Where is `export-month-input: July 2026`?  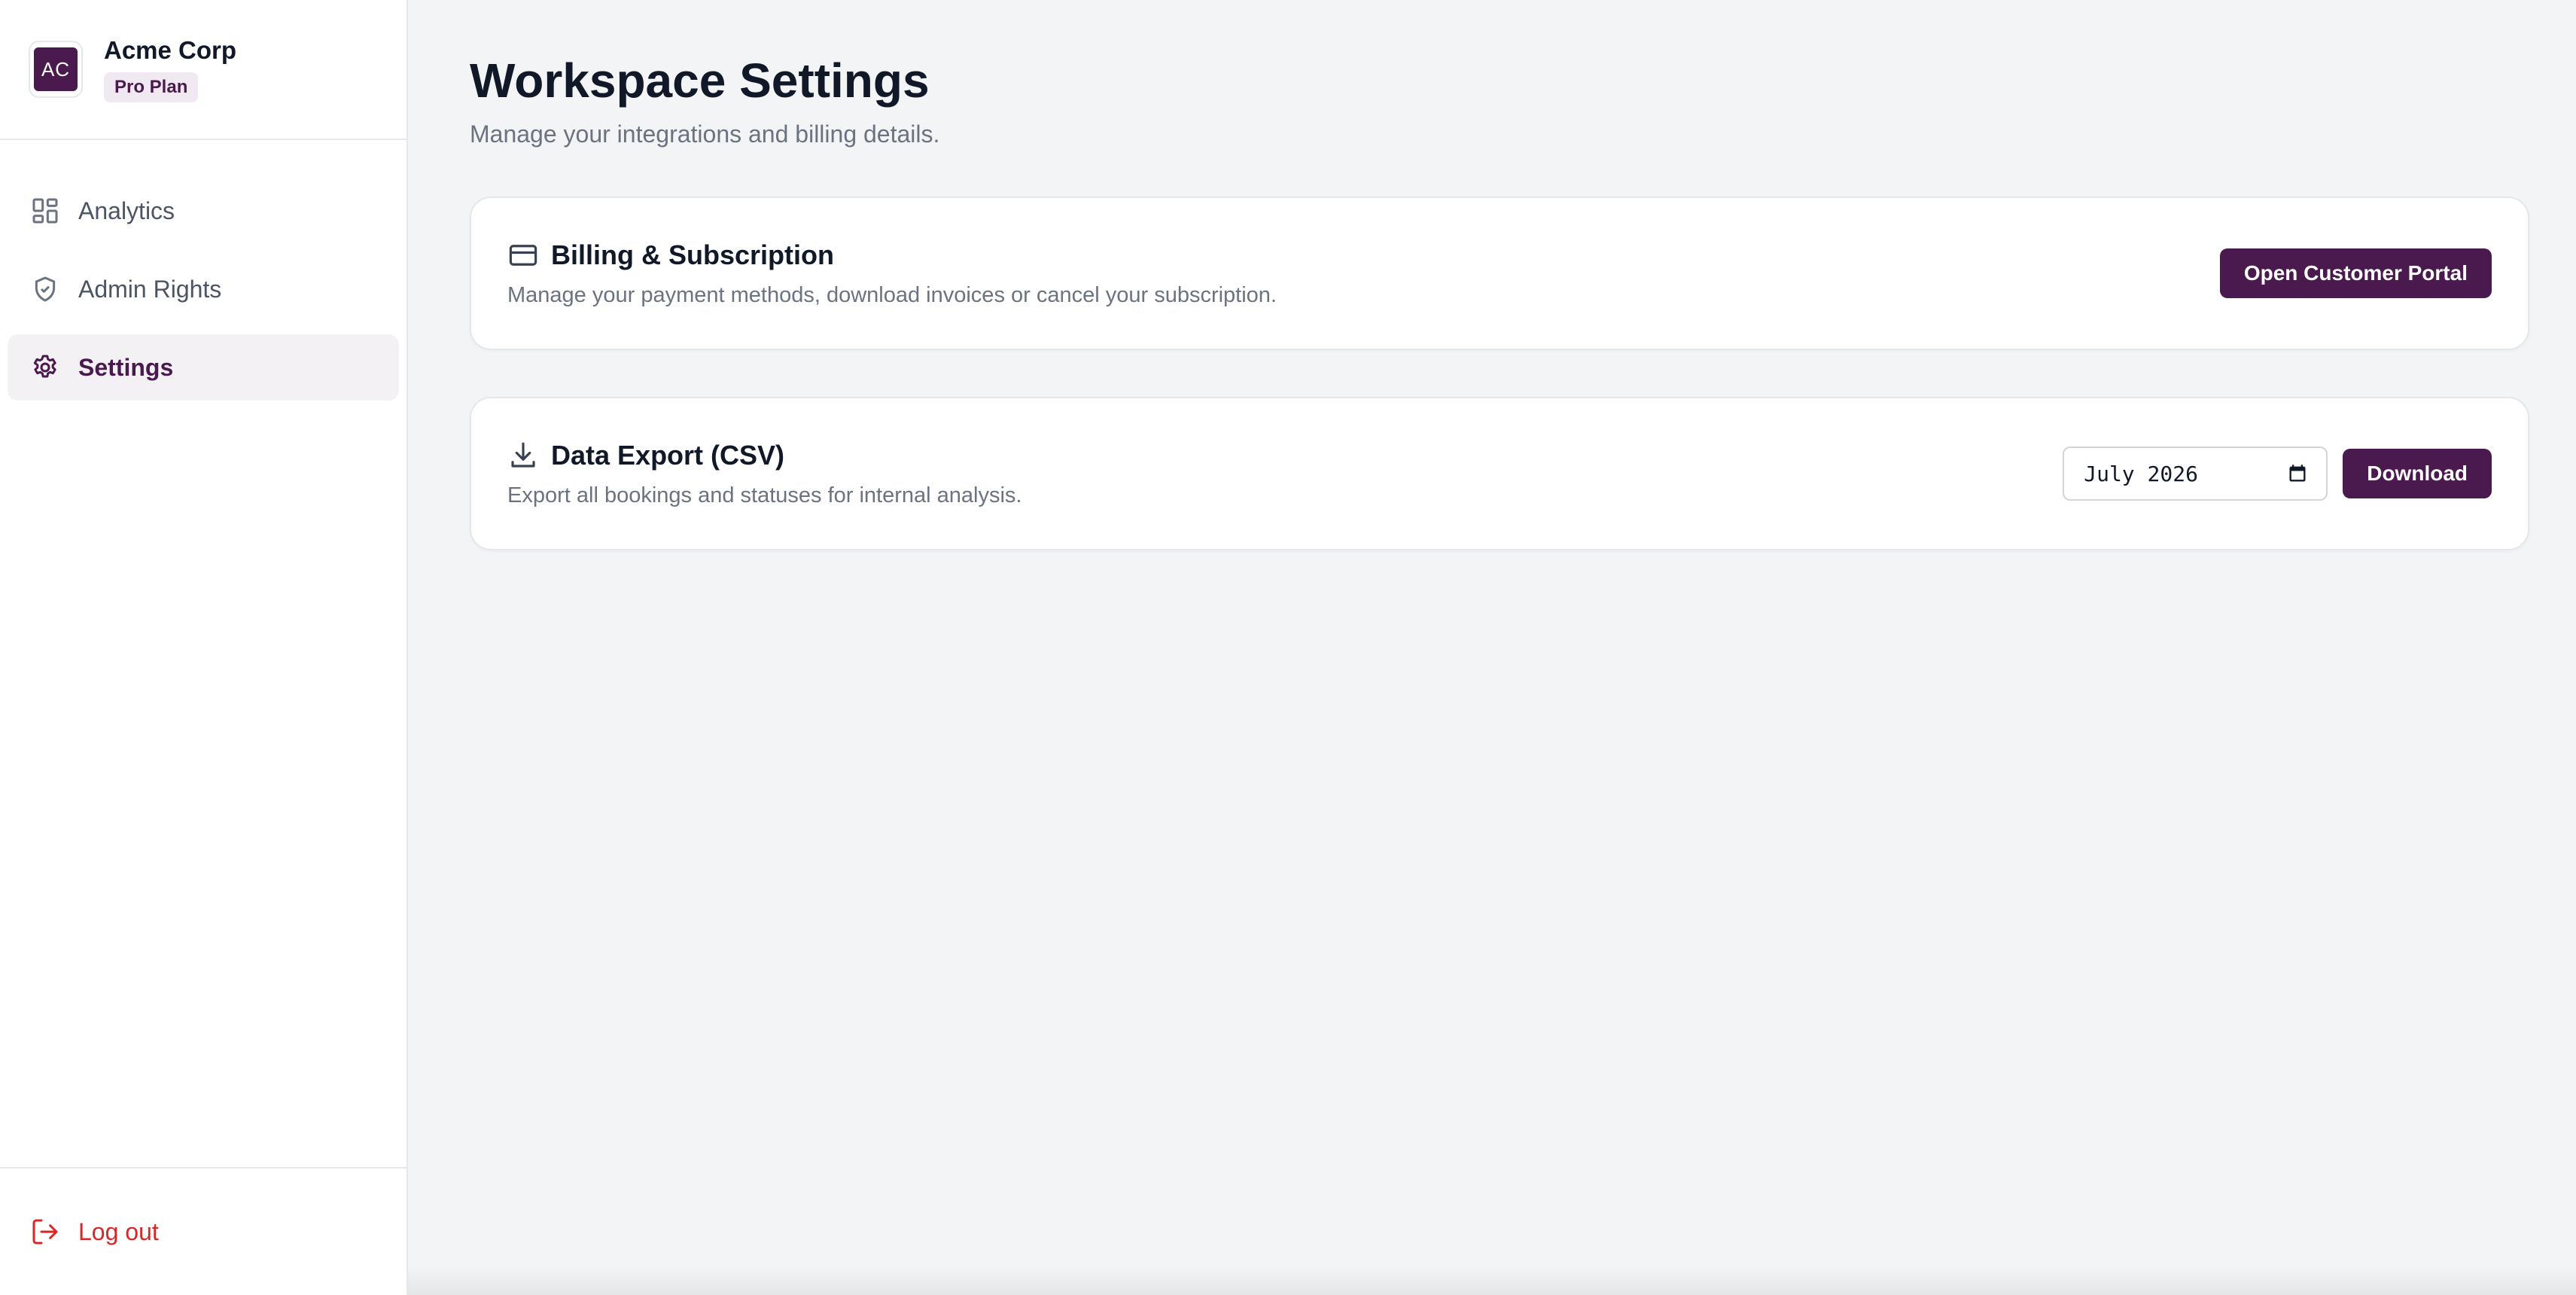
export-month-input: July 2026 is located at coordinates (2195, 474).